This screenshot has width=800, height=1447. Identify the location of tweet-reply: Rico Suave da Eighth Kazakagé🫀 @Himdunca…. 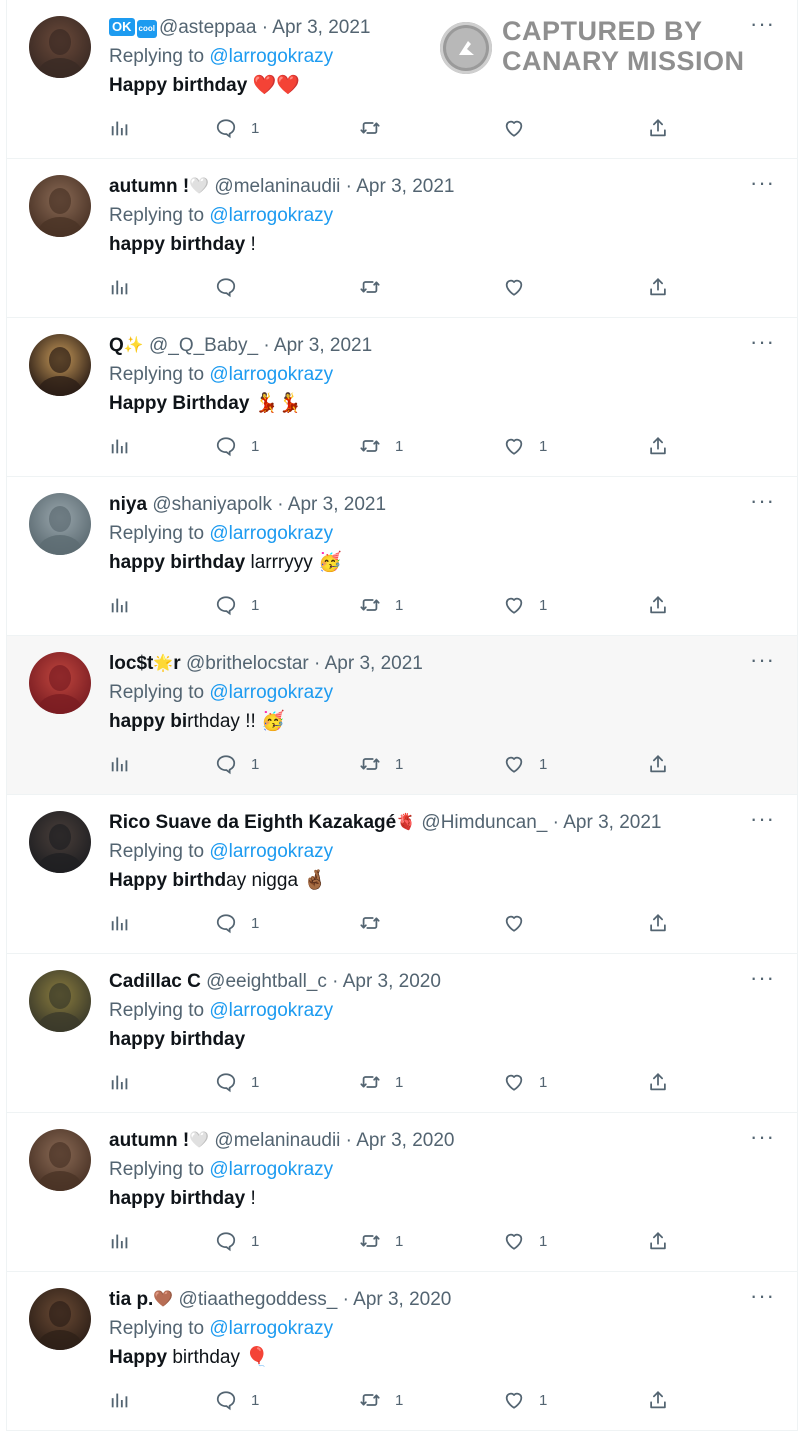
(402, 874).